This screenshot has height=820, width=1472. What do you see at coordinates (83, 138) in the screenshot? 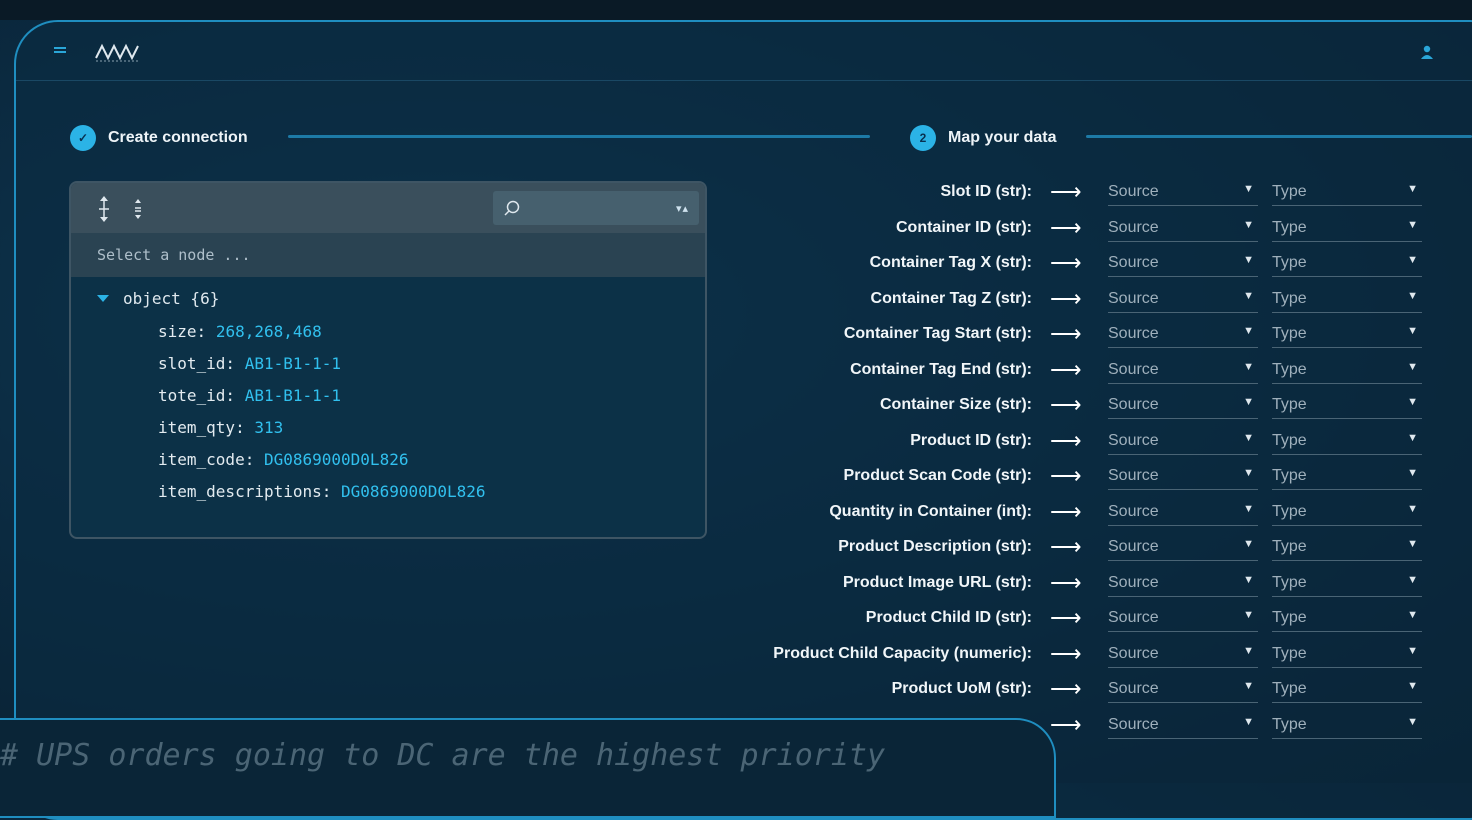
I see `check-icon: ✓` at bounding box center [83, 138].